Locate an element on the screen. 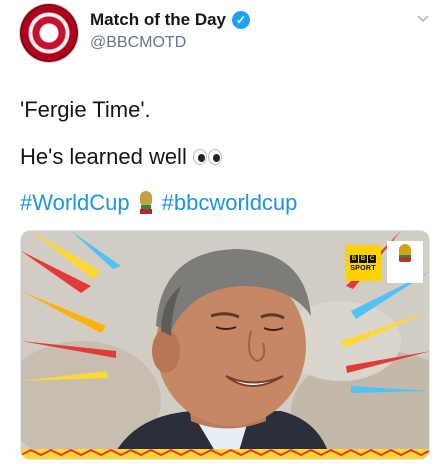  name-row: Match of the Day ✓ is located at coordinates (170, 20).